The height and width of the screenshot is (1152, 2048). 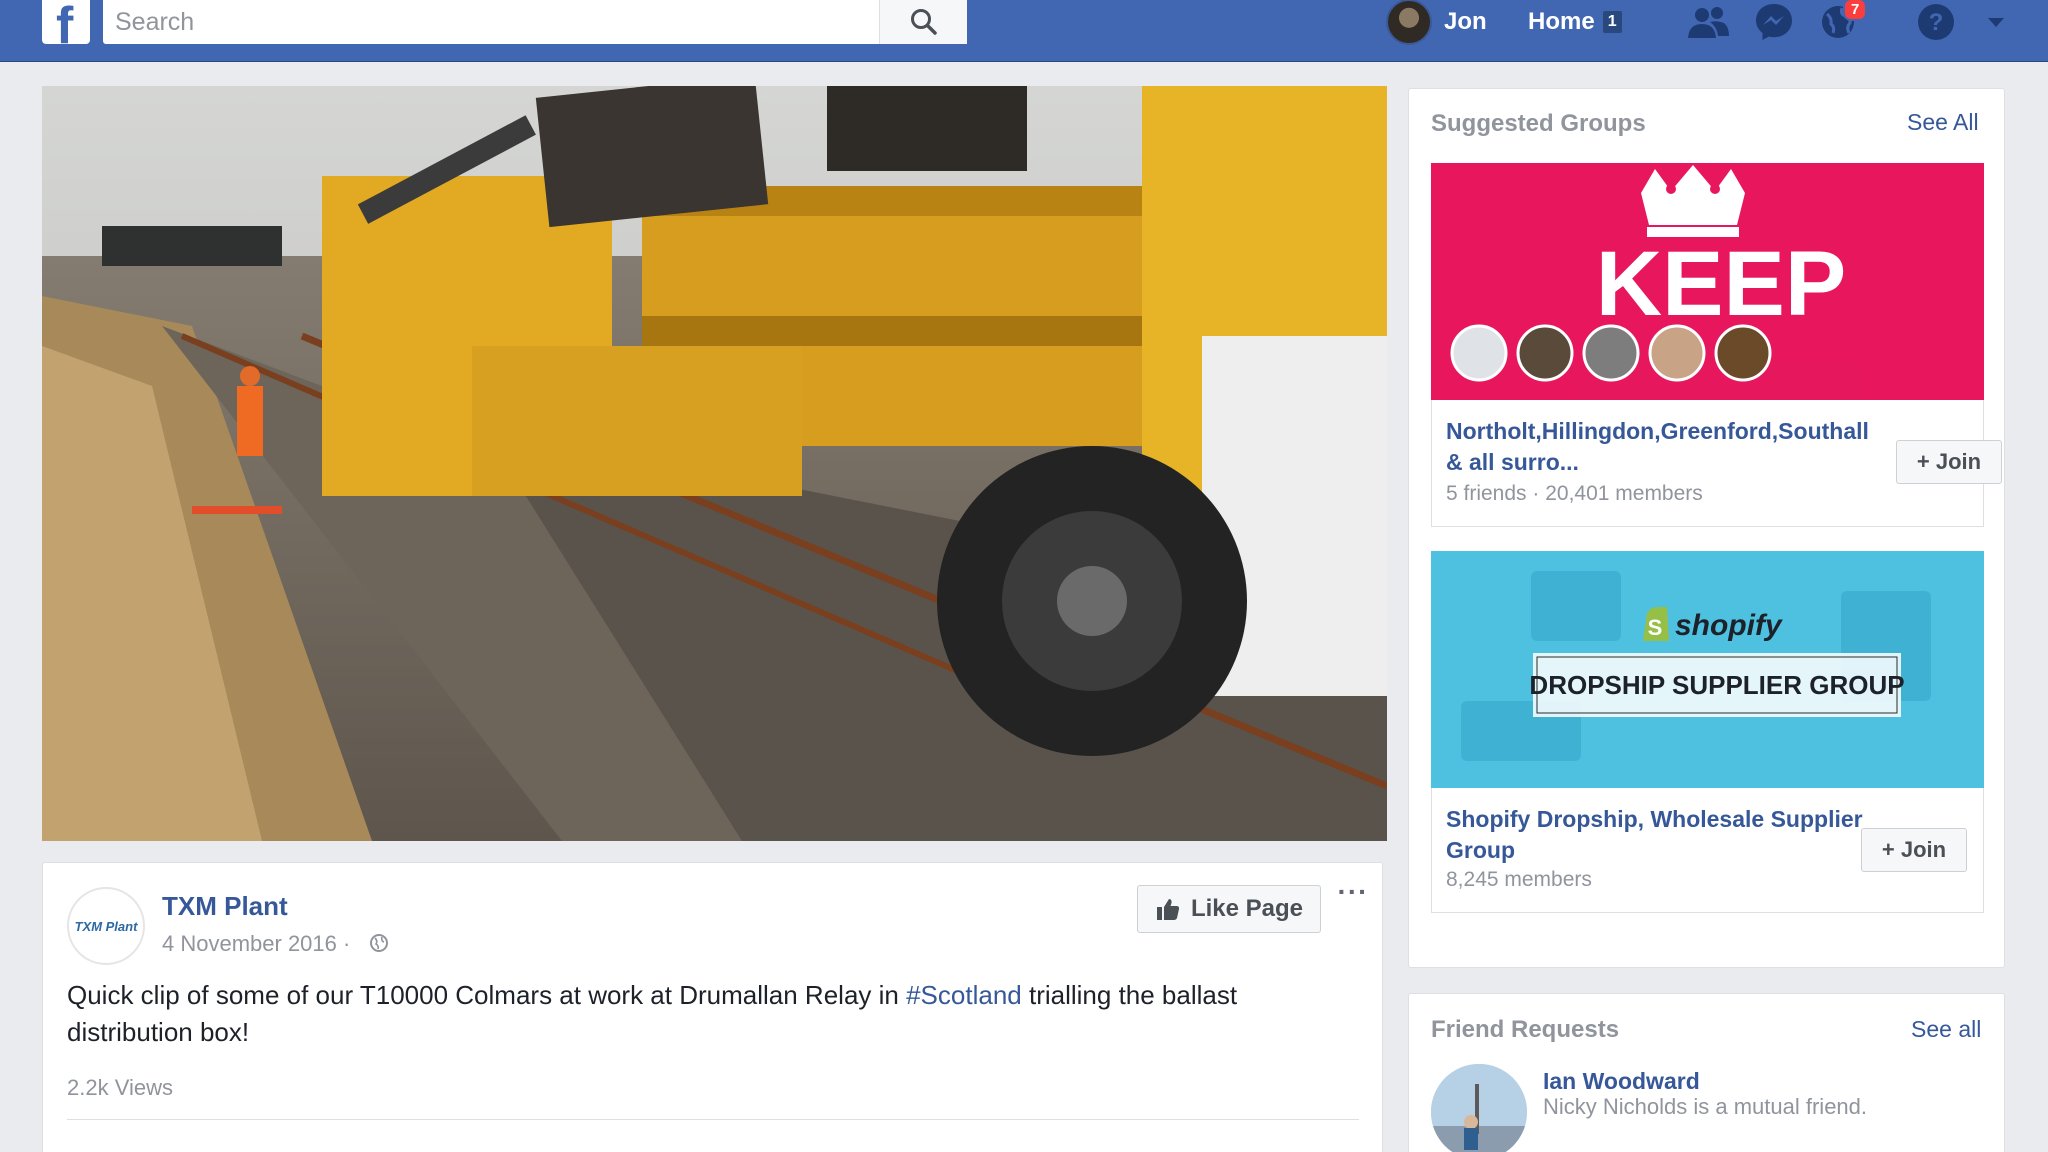 What do you see at coordinates (964, 995) in the screenshot?
I see `hashtag-link: #Scotland` at bounding box center [964, 995].